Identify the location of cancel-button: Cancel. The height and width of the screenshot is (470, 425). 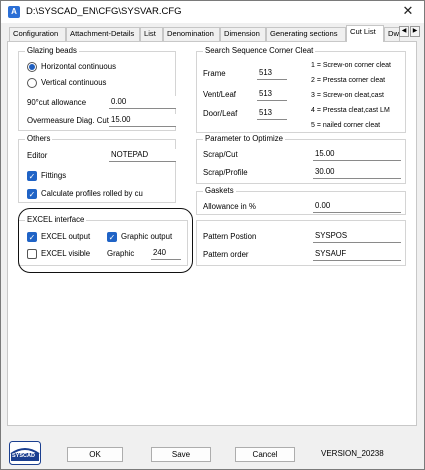
(265, 454).